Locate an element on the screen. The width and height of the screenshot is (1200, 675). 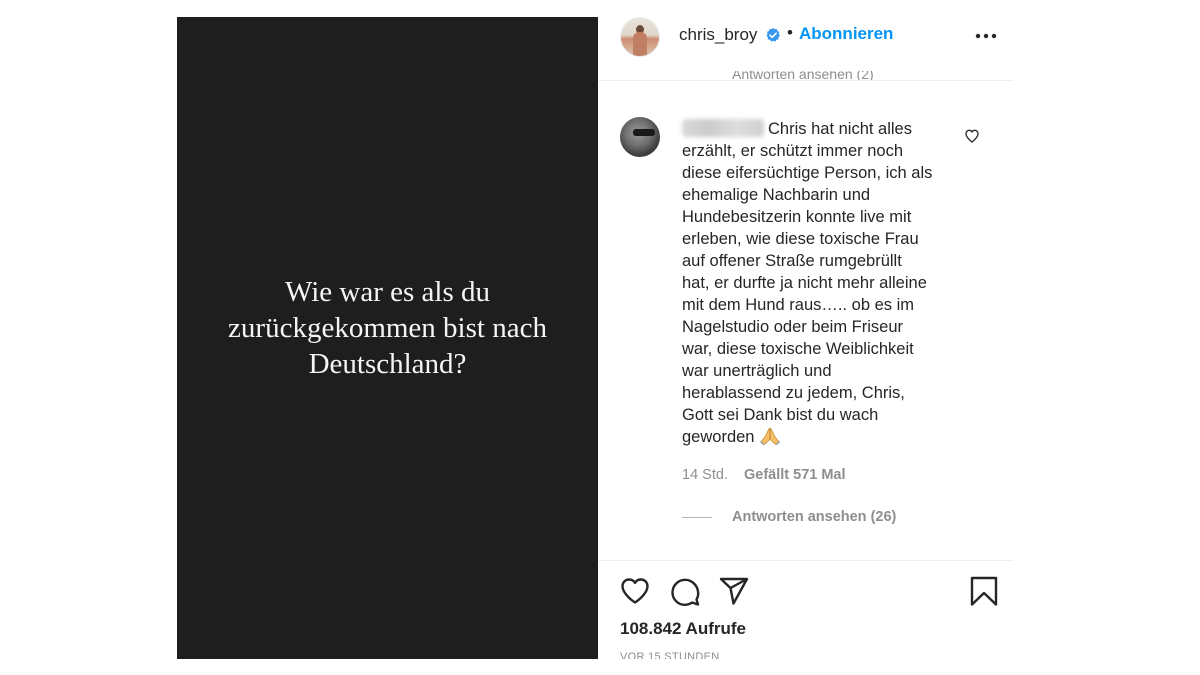
commenter-avatar is located at coordinates (640, 137).